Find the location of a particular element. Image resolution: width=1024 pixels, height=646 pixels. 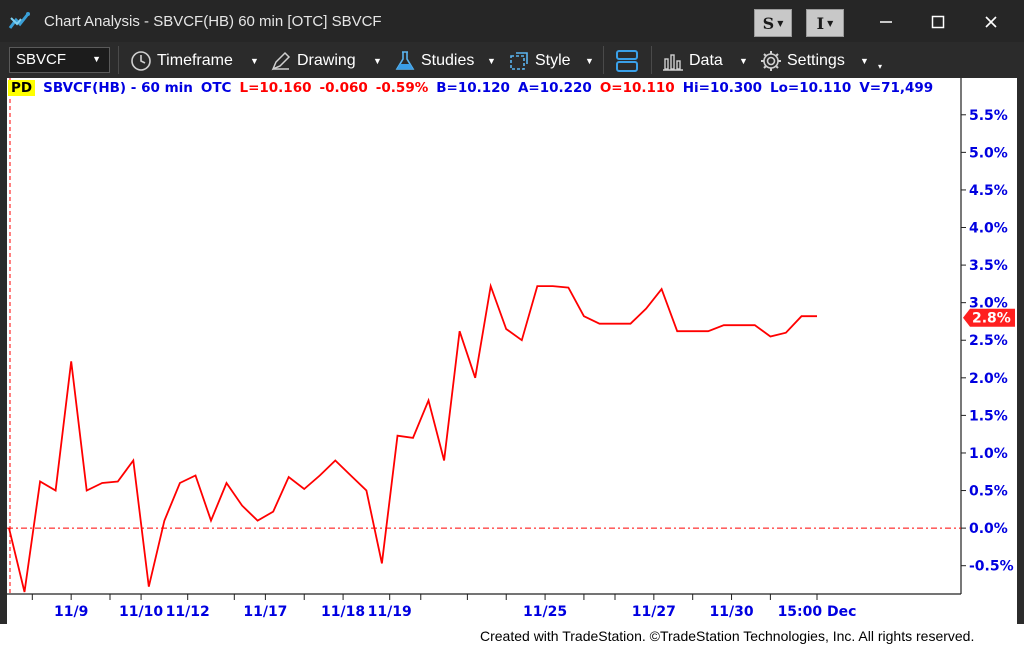

layout-icon is located at coordinates (627, 61).